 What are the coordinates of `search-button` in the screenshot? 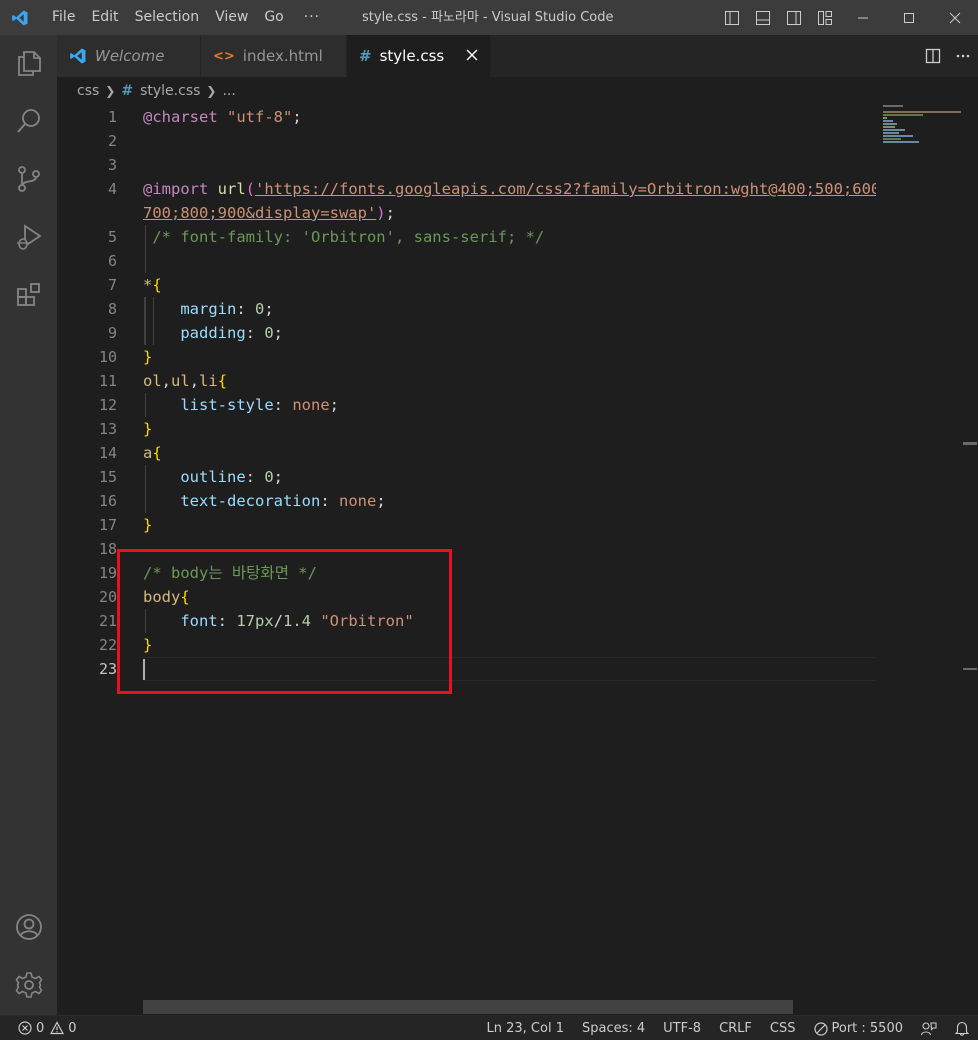 It's located at (28, 121).